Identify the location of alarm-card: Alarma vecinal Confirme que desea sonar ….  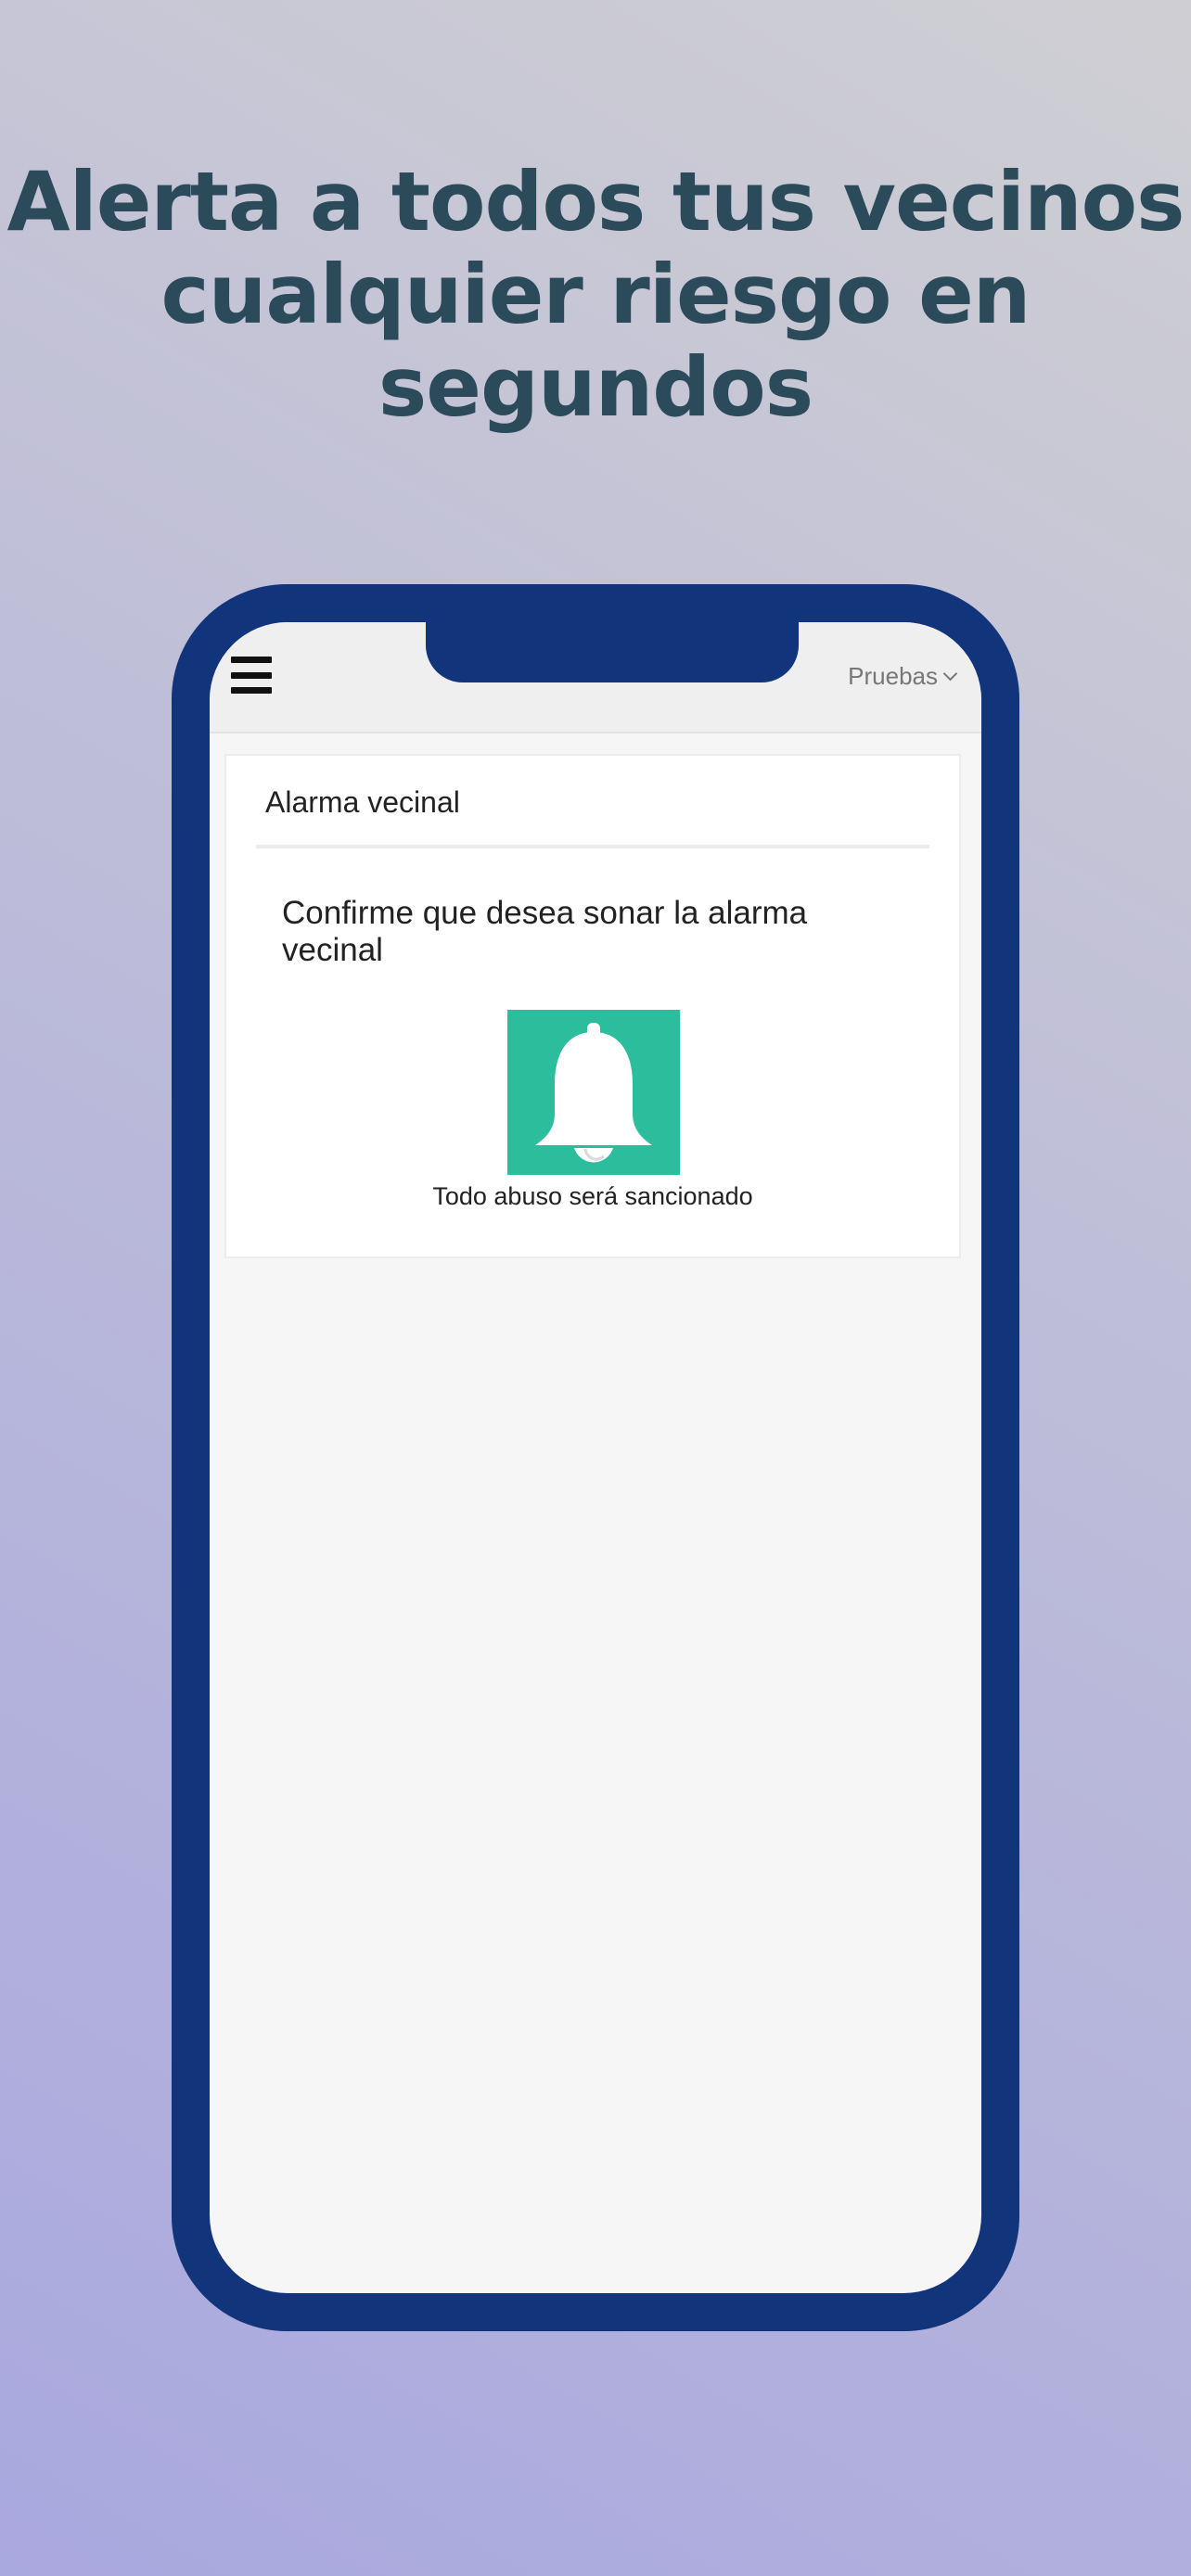
(592, 1006).